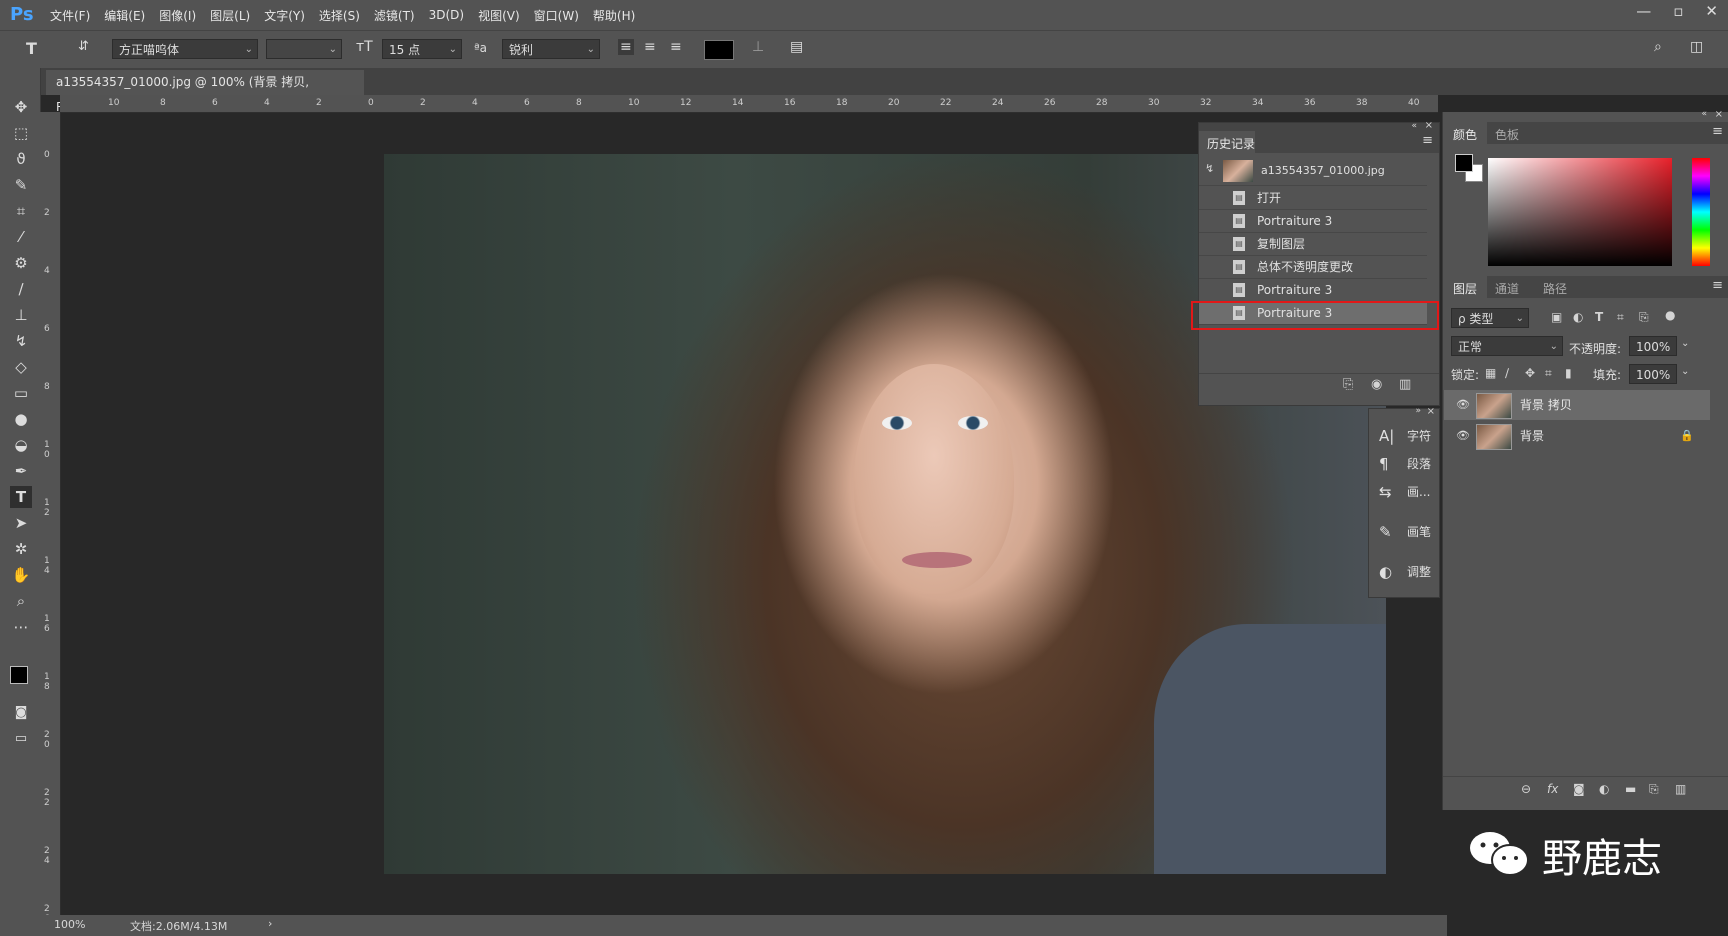  Describe the element at coordinates (1577, 405) in the screenshot. I see `layer-row-selected: 👁 背景 拷贝` at that location.